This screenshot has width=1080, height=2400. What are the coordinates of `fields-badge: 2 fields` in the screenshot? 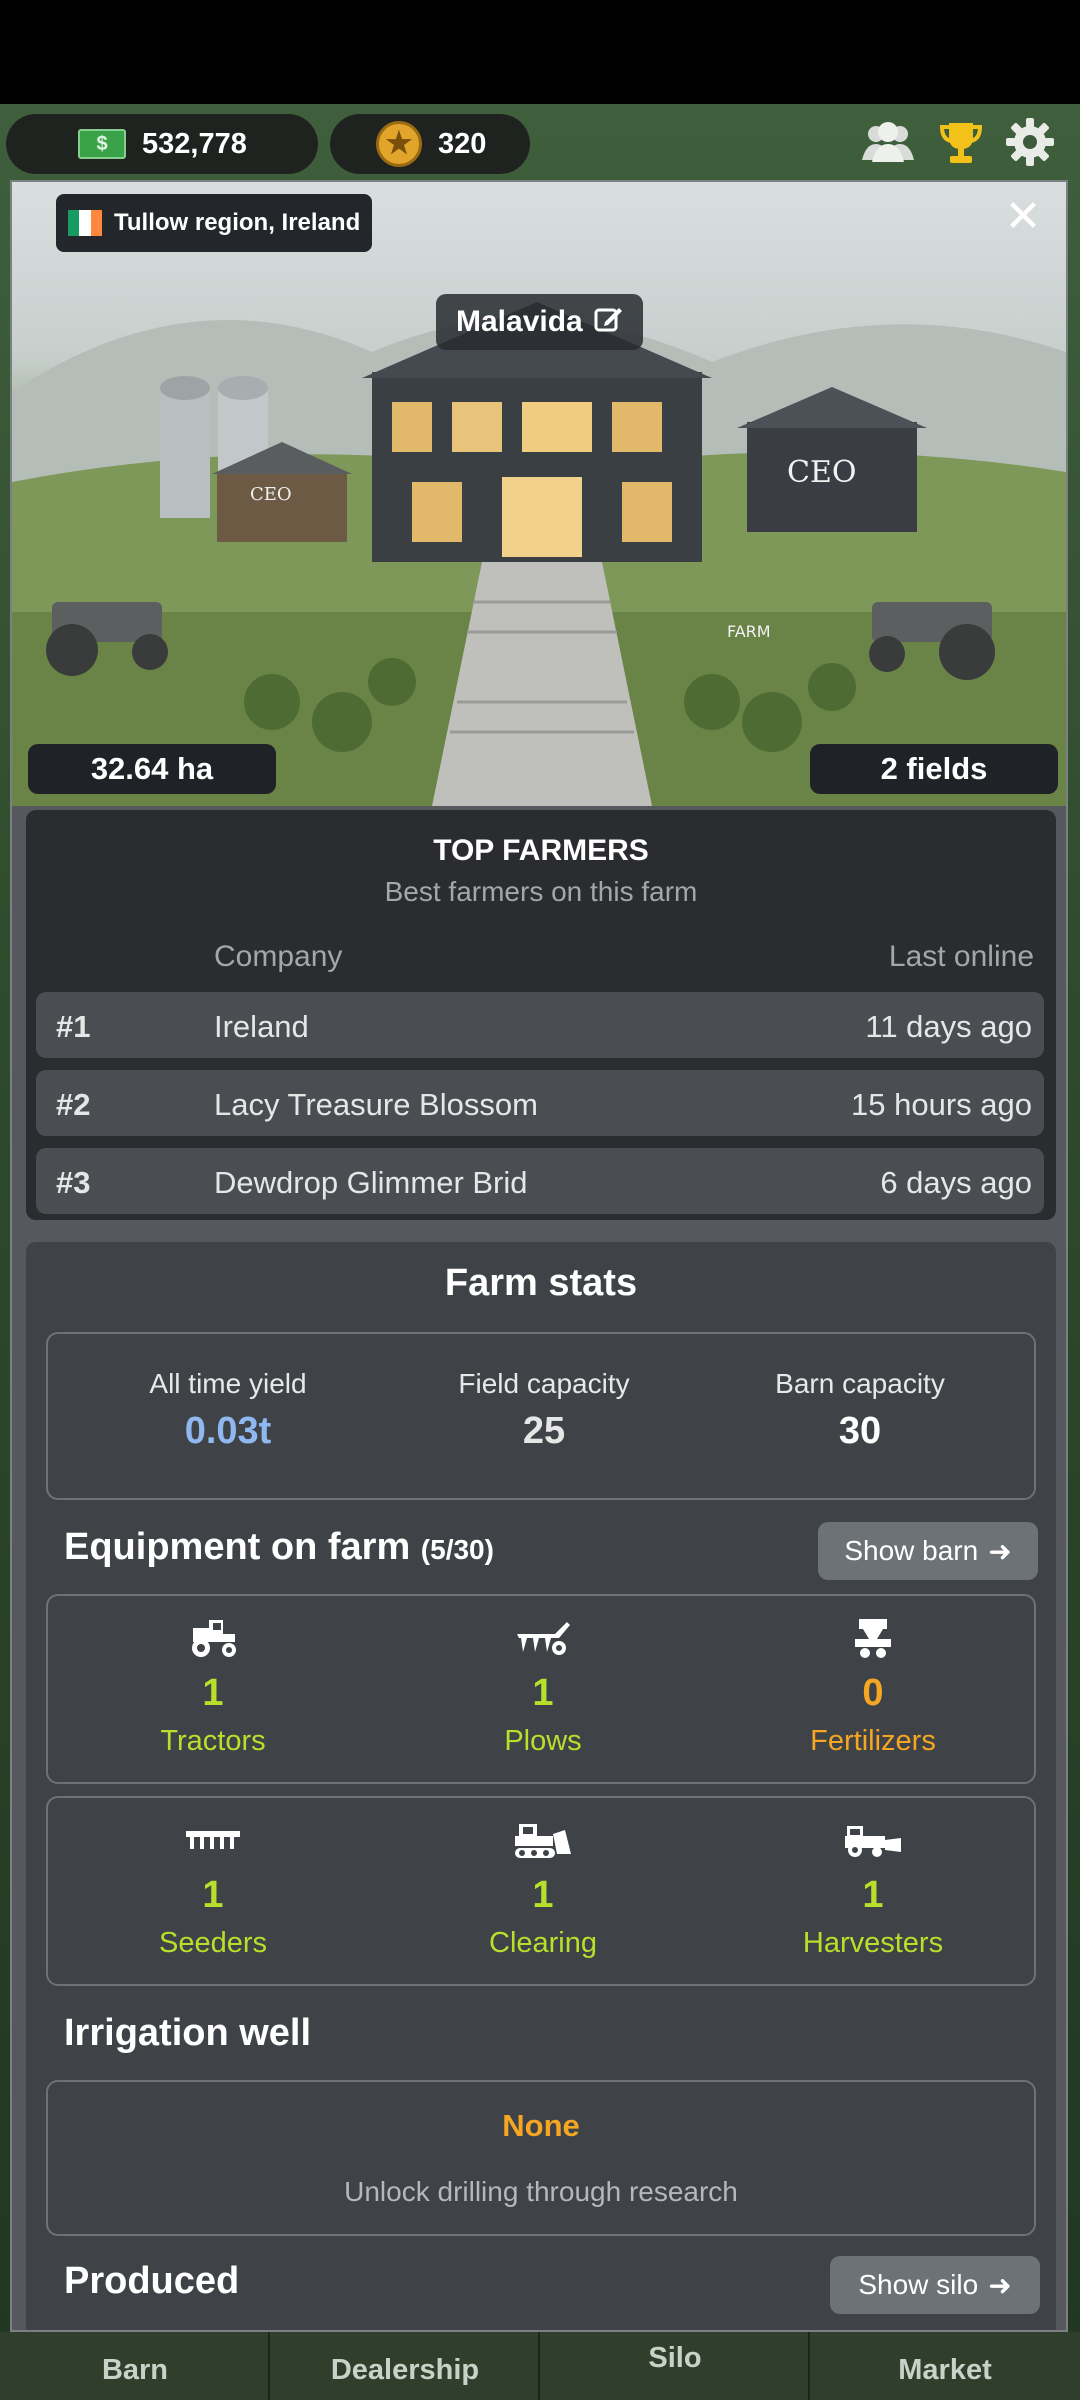 It's located at (934, 769).